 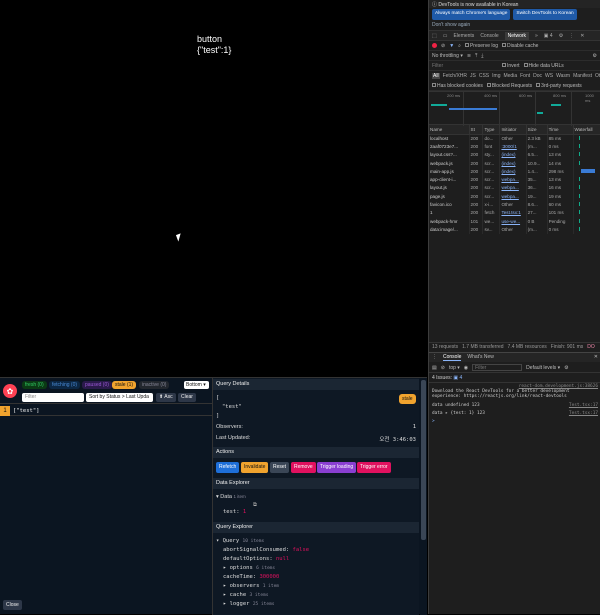 What do you see at coordinates (445, 36) in the screenshot?
I see `device-icon: ▭` at bounding box center [445, 36].